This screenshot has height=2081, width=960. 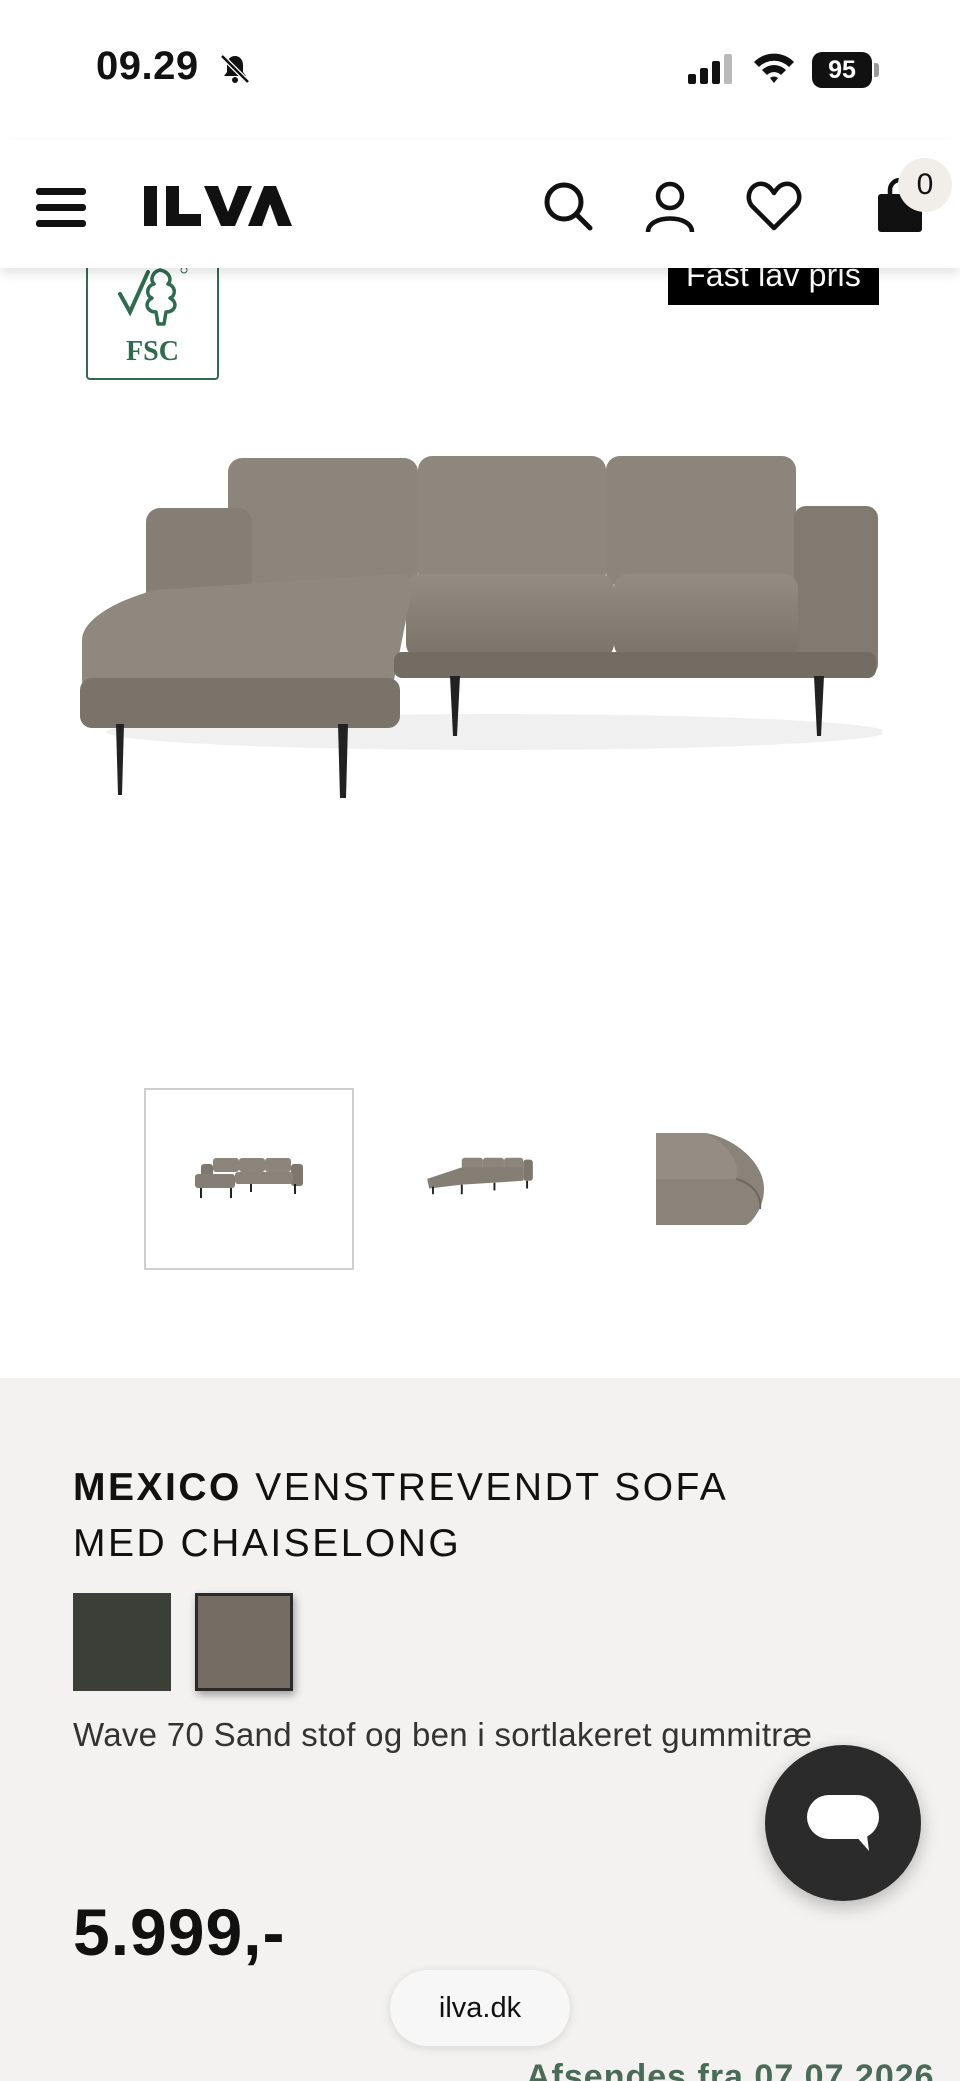 I want to click on signal-icon, so click(x=710, y=69).